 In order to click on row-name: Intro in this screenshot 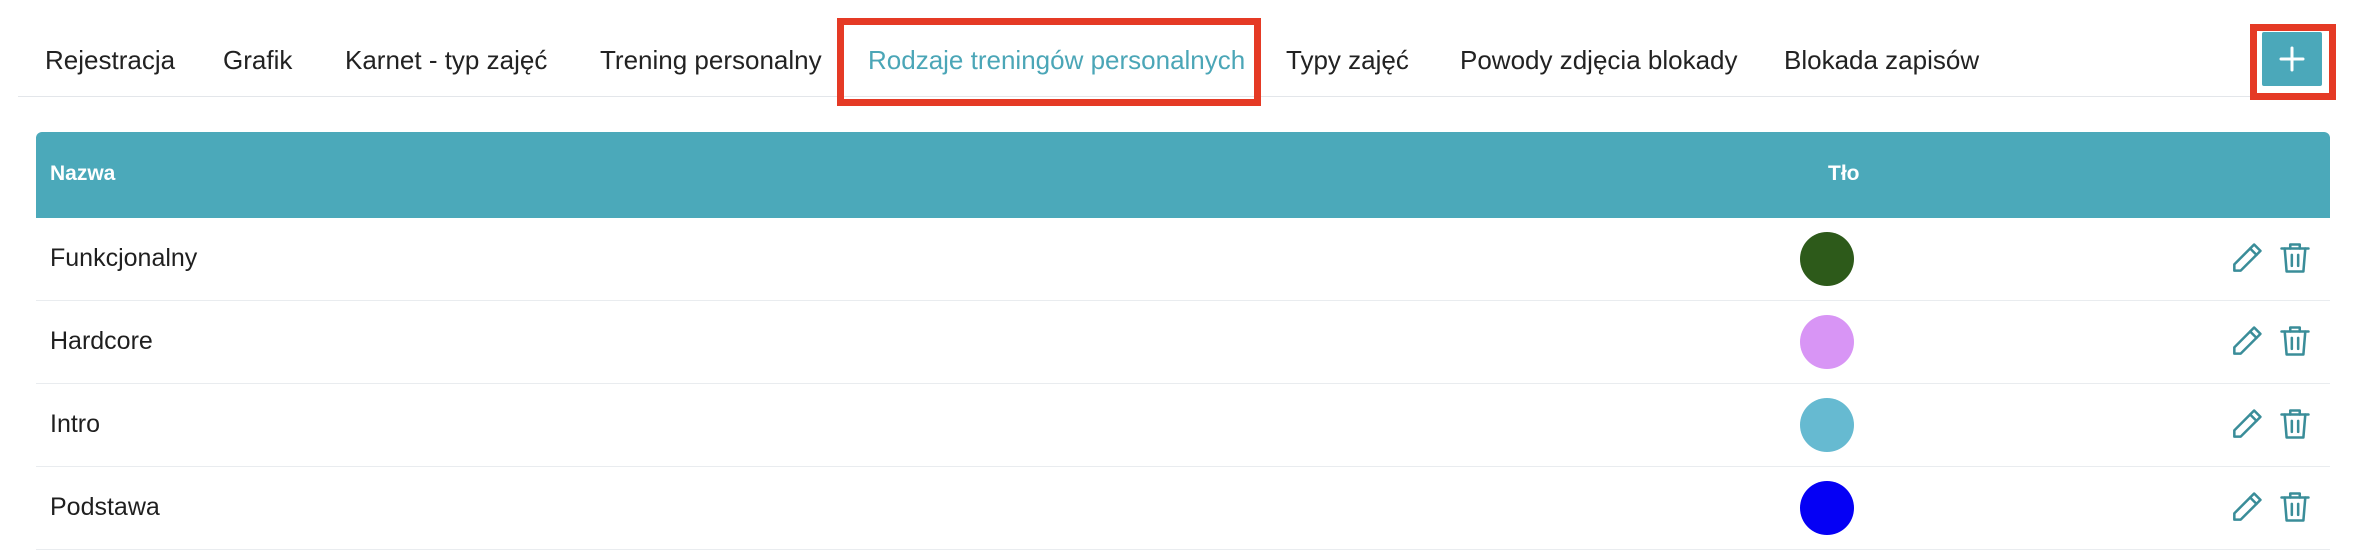, I will do `click(75, 424)`.